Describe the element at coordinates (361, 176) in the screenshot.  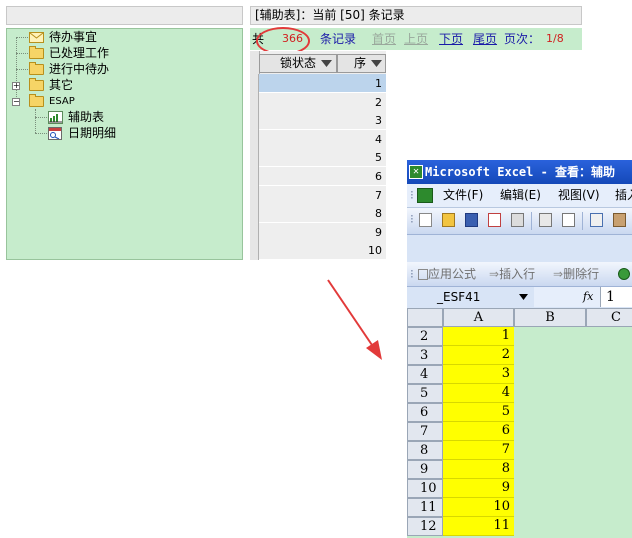
I see `seq-cell: 6` at that location.